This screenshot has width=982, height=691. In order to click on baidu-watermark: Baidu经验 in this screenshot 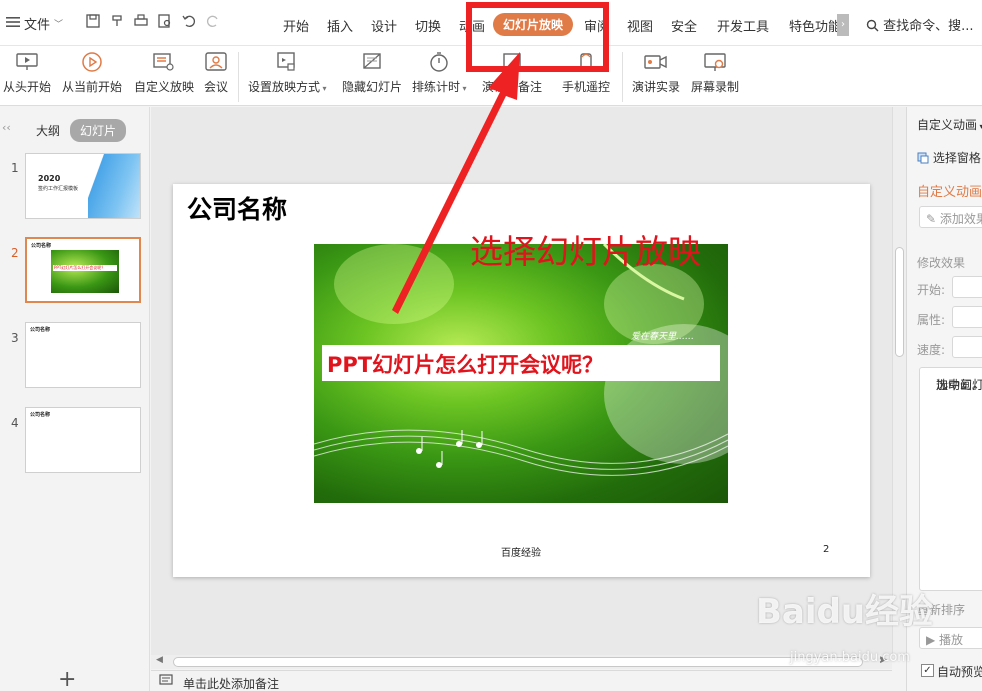, I will do `click(845, 612)`.